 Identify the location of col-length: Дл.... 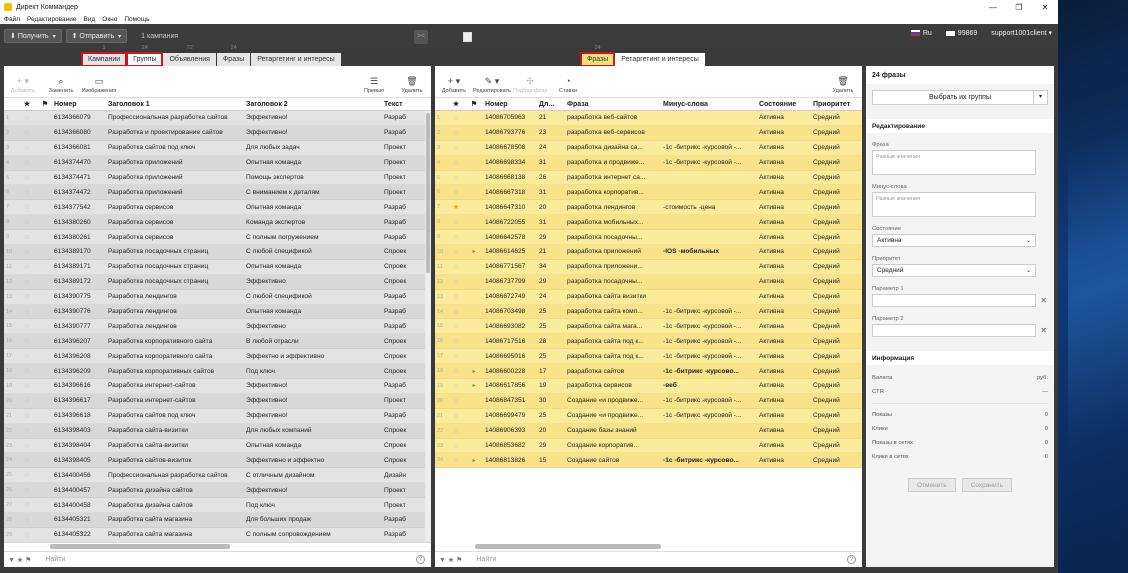
(553, 104).